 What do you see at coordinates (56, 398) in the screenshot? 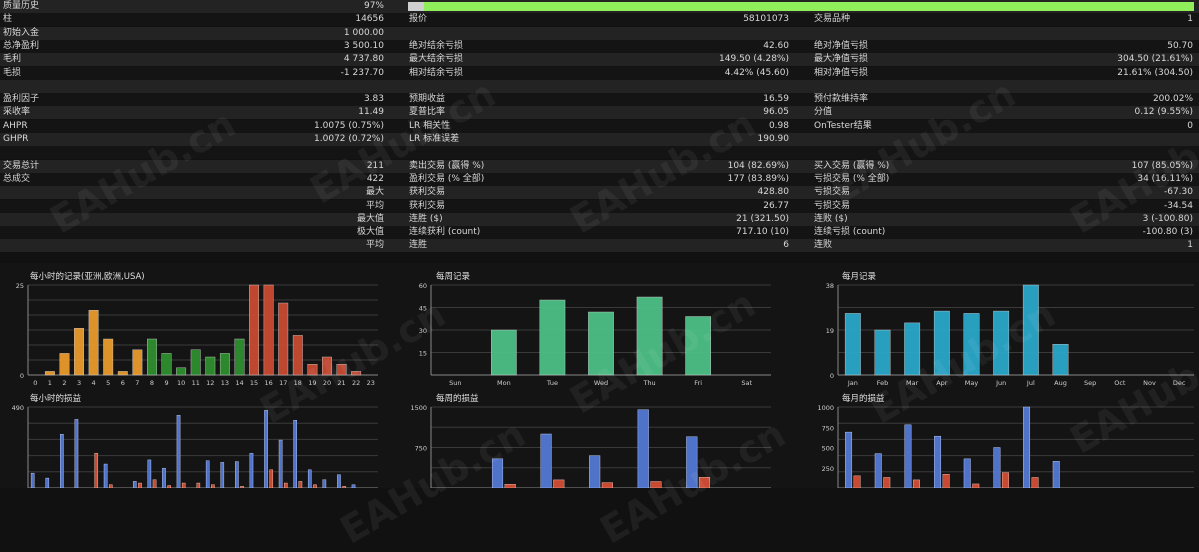
I see `chart-title: 每小时的损益` at bounding box center [56, 398].